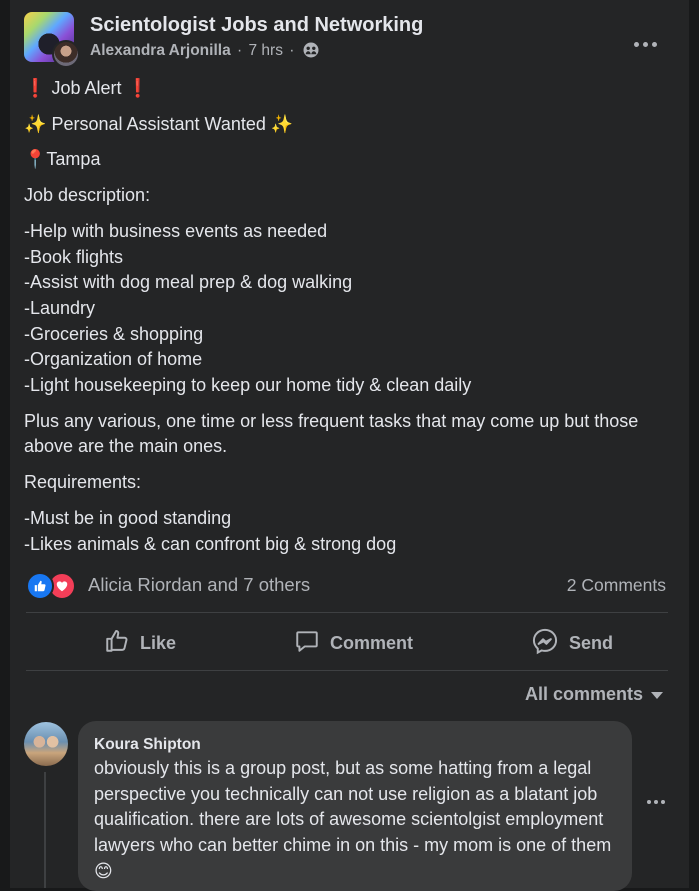  I want to click on group-name-link: Scientologist Jobs and Networking, so click(256, 25).